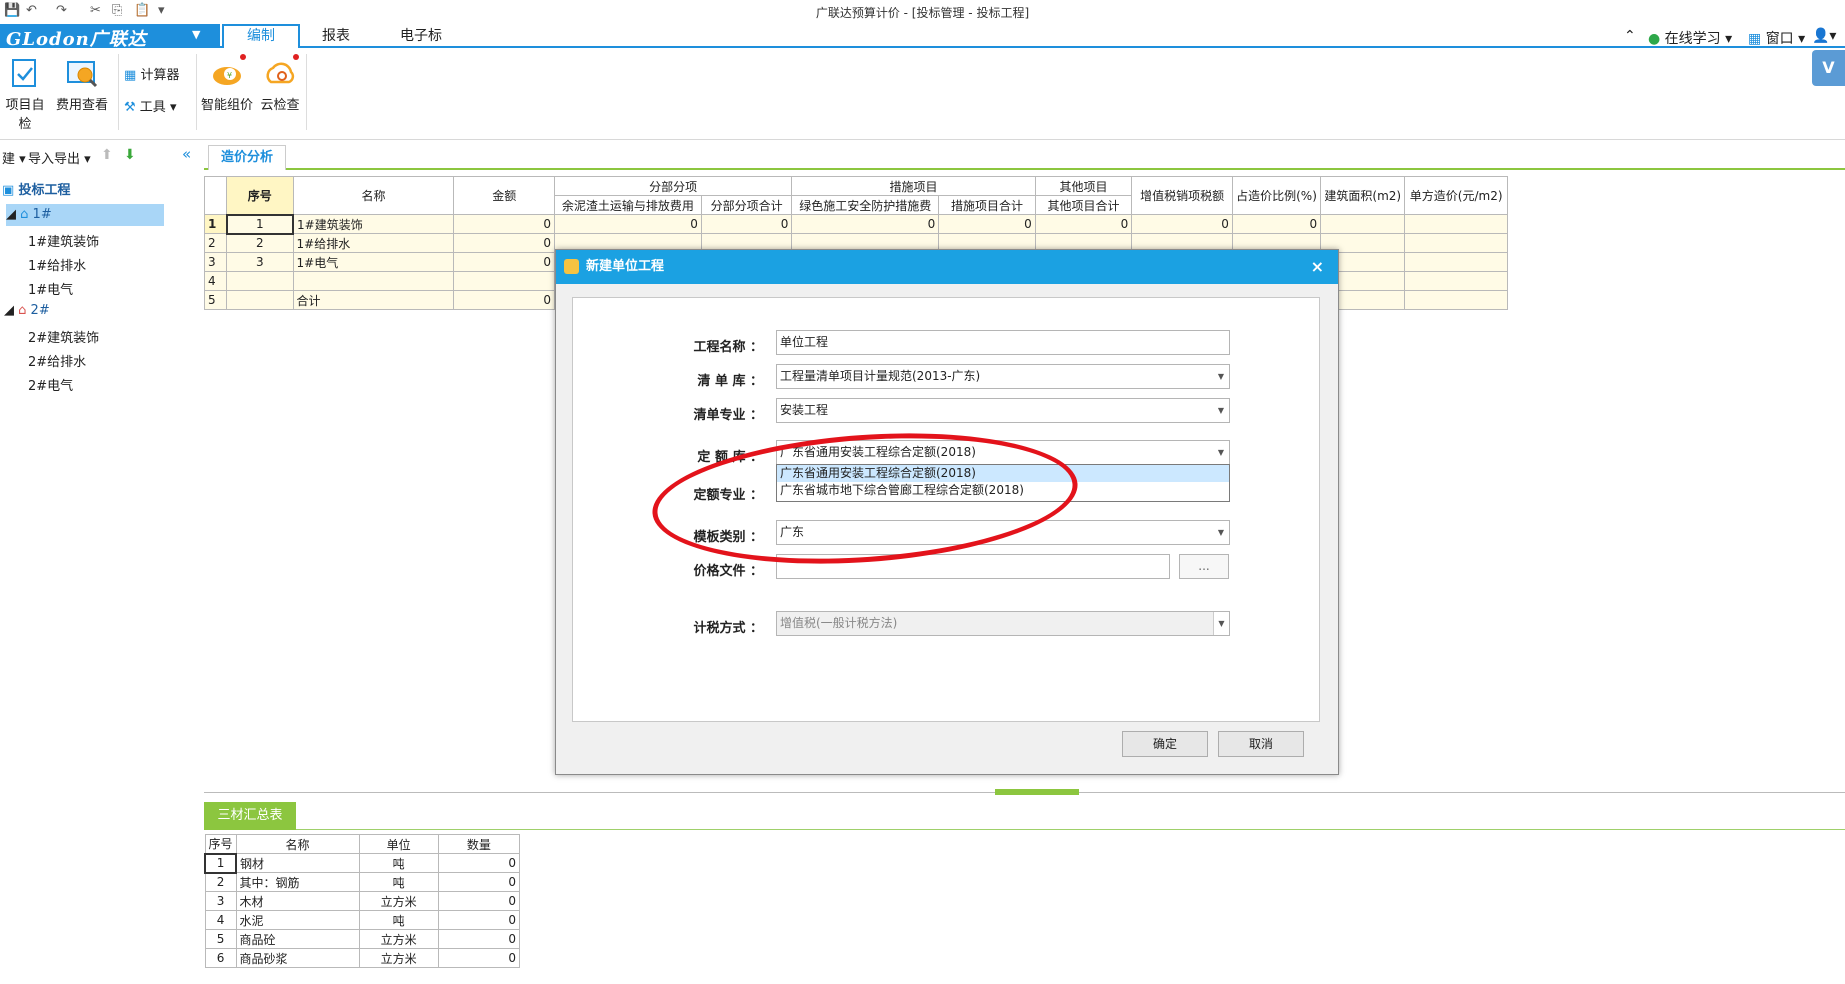 This screenshot has width=1845, height=984. Describe the element at coordinates (1690, 38) in the screenshot. I see `online-learning-button: ● 在线学习 ▾` at that location.